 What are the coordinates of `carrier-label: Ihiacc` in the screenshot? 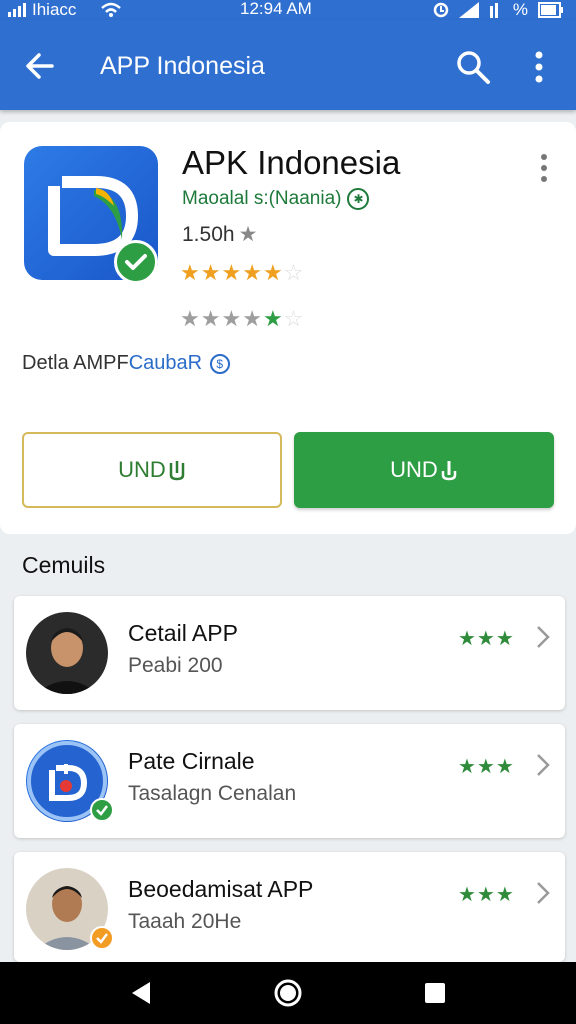 It's located at (54, 9).